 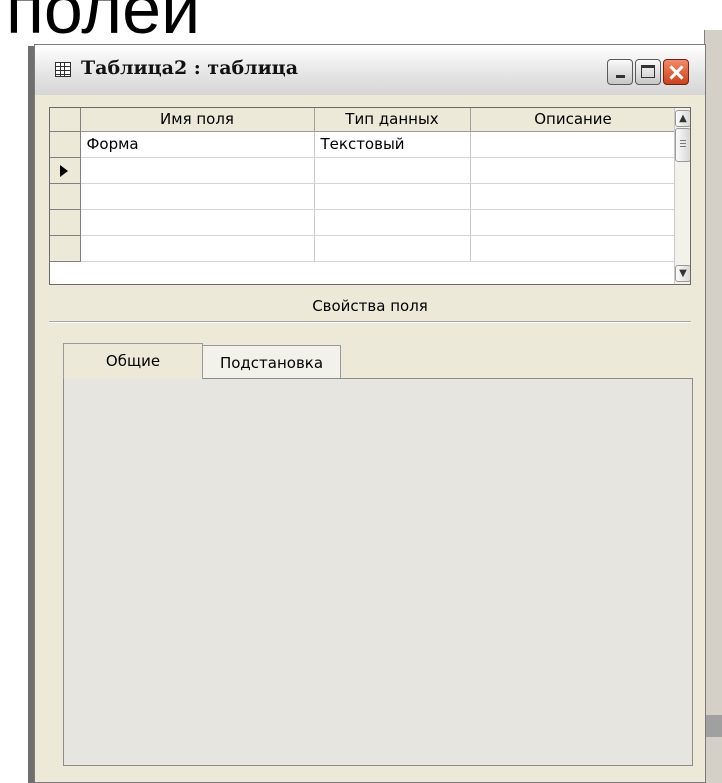 I want to click on title-bar: Таблица2 : таблица, so click(x=370, y=70).